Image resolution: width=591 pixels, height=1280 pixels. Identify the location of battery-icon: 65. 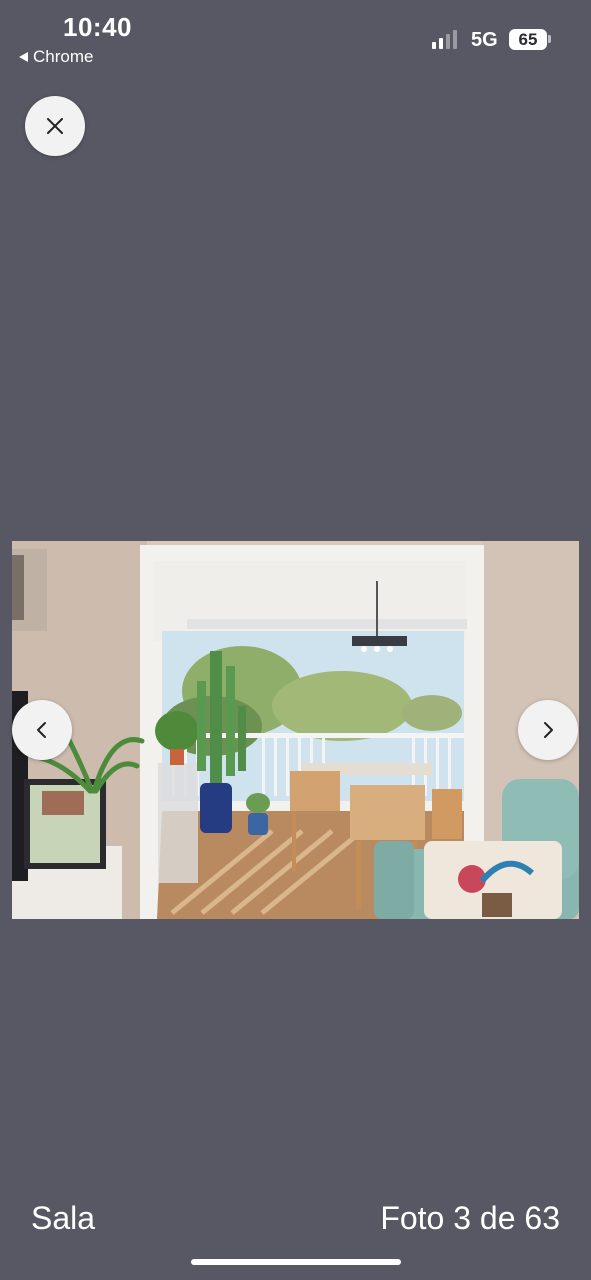
(528, 39).